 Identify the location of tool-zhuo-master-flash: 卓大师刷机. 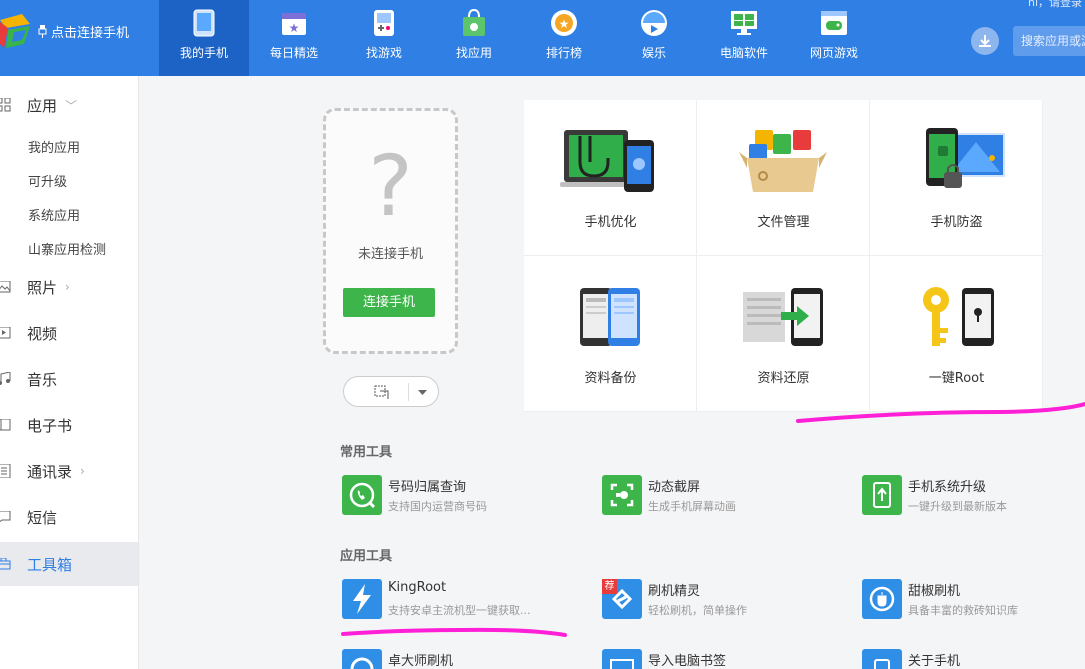
(462, 659).